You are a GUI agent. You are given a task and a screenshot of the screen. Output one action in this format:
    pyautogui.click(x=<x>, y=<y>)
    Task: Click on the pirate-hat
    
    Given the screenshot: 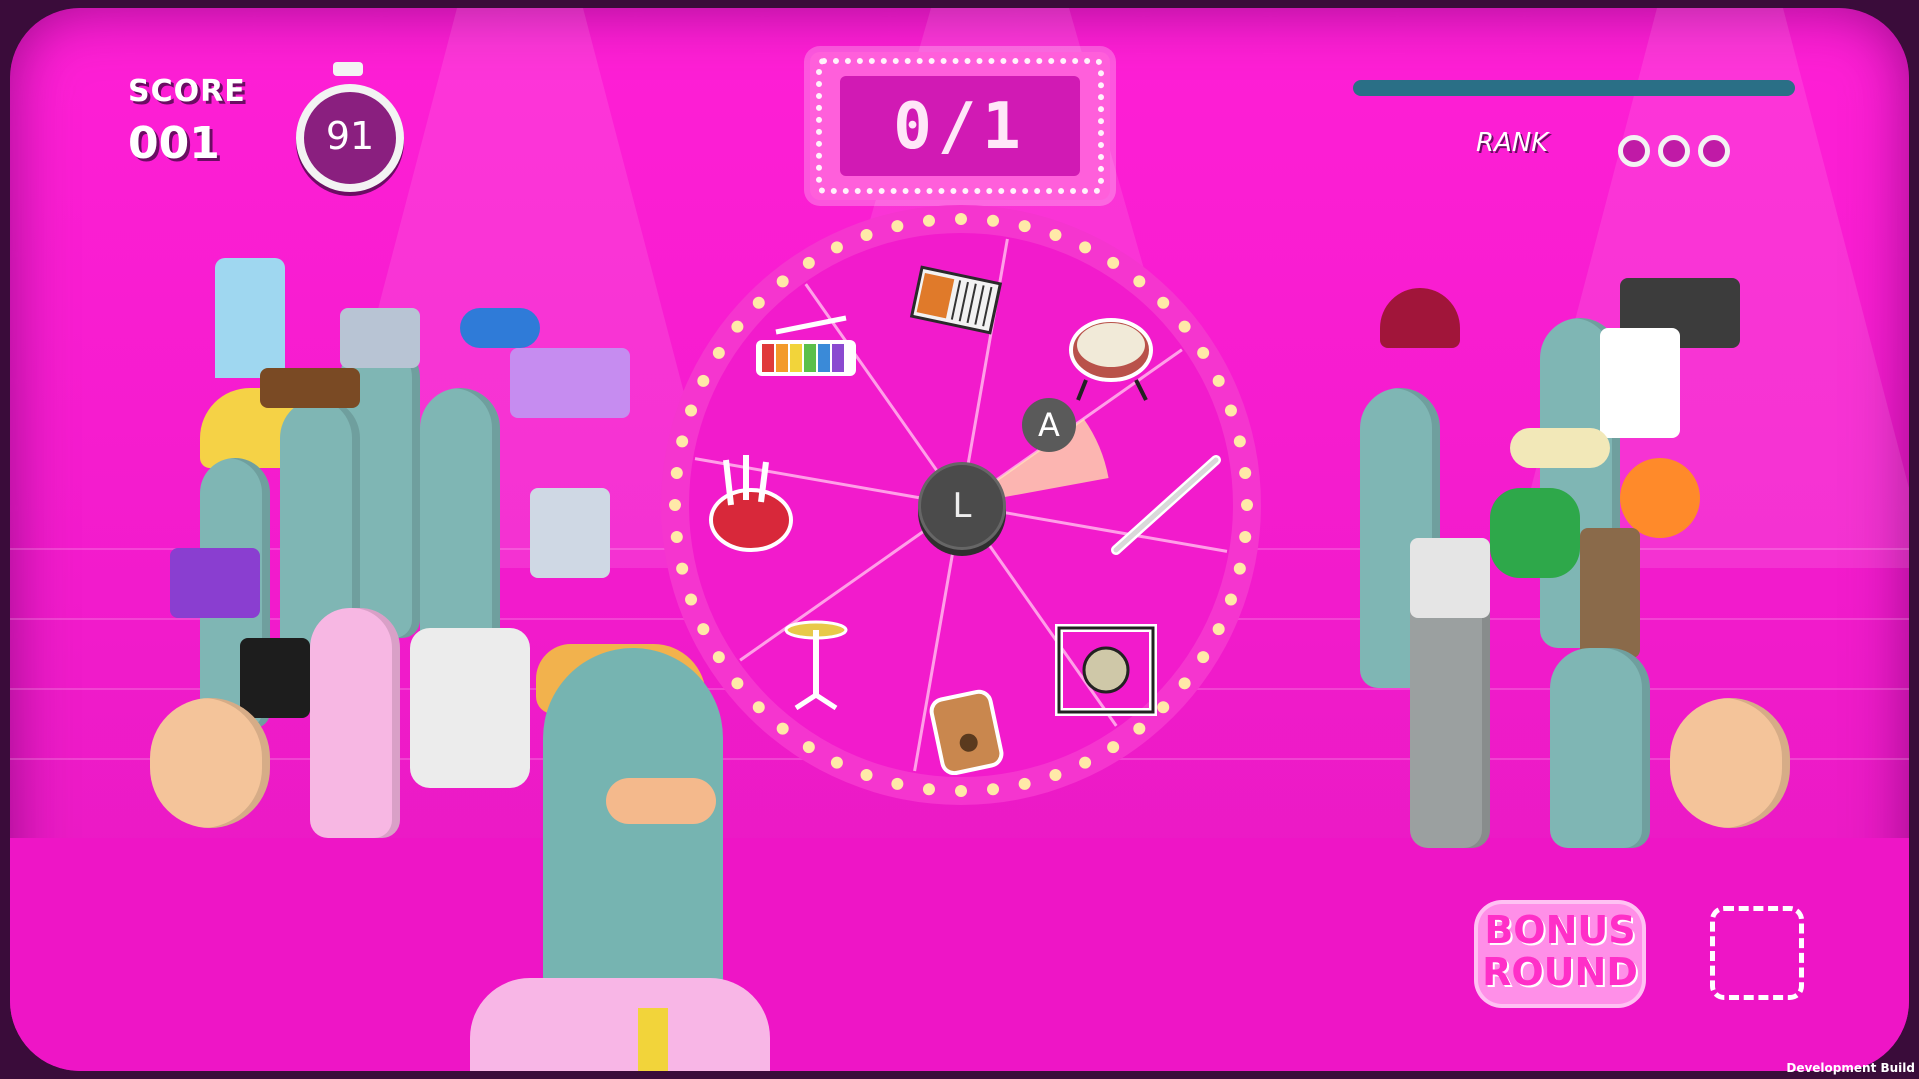 What is the action you would take?
    pyautogui.click(x=310, y=388)
    